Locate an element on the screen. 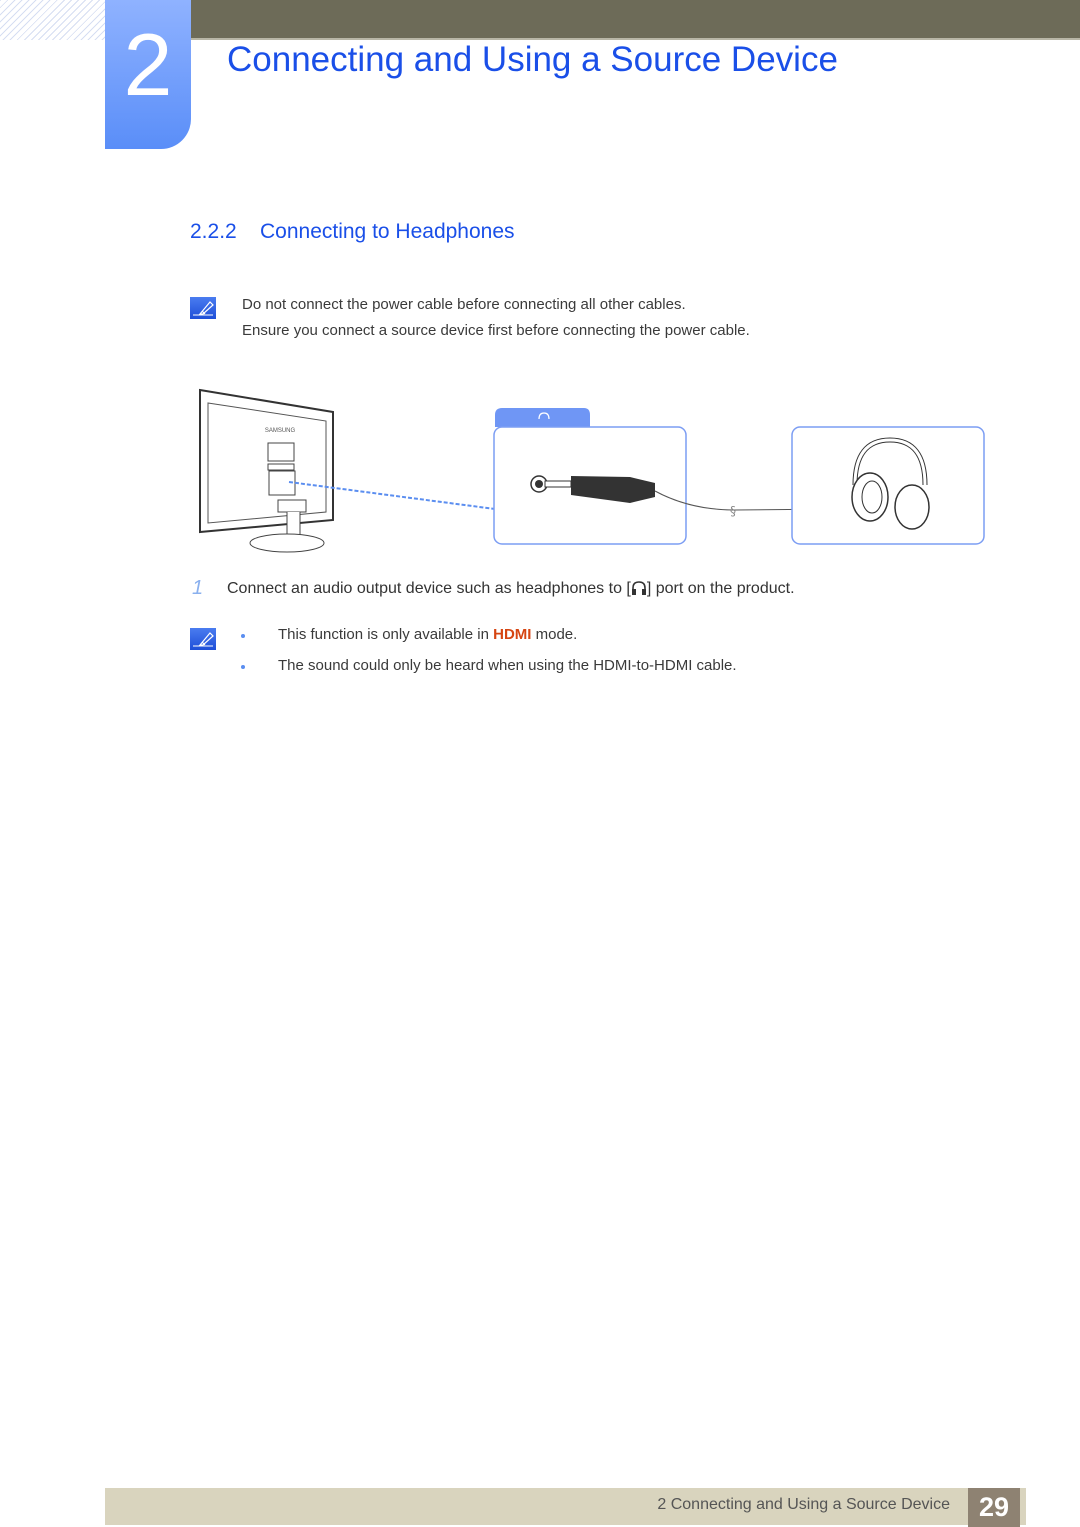  headphones-panel is located at coordinates (888, 485).